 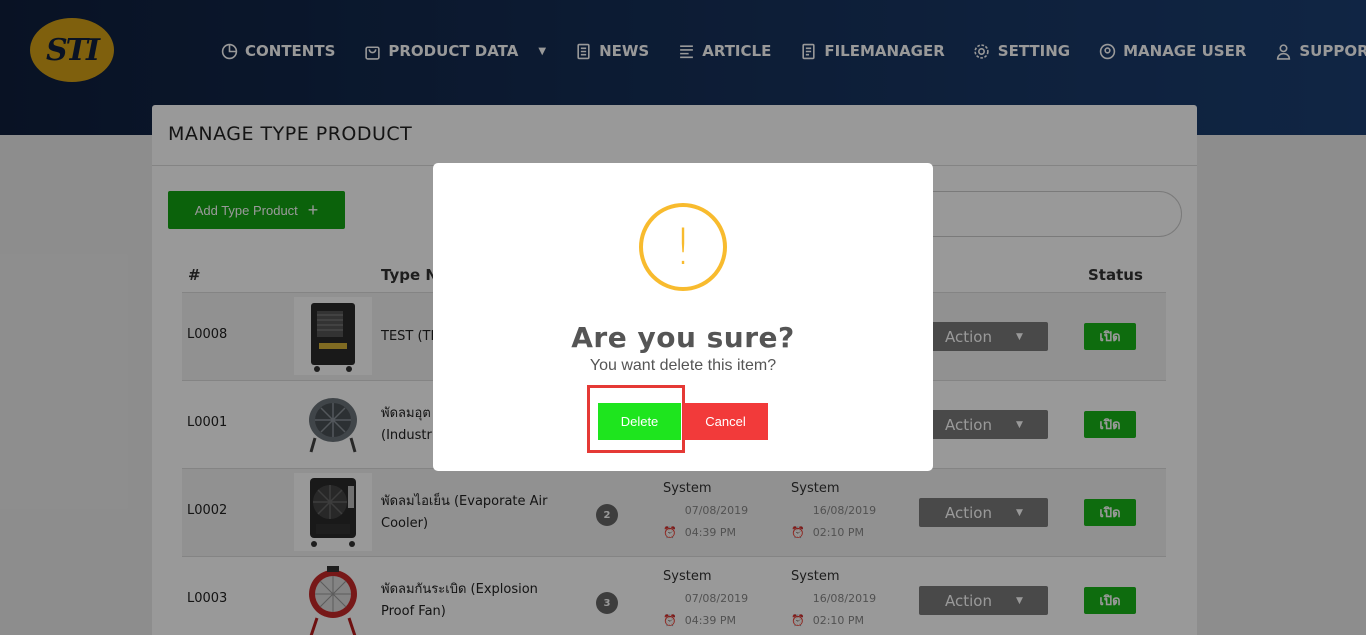 What do you see at coordinates (683, 337) in the screenshot?
I see `dialog-title: Are you sure?` at bounding box center [683, 337].